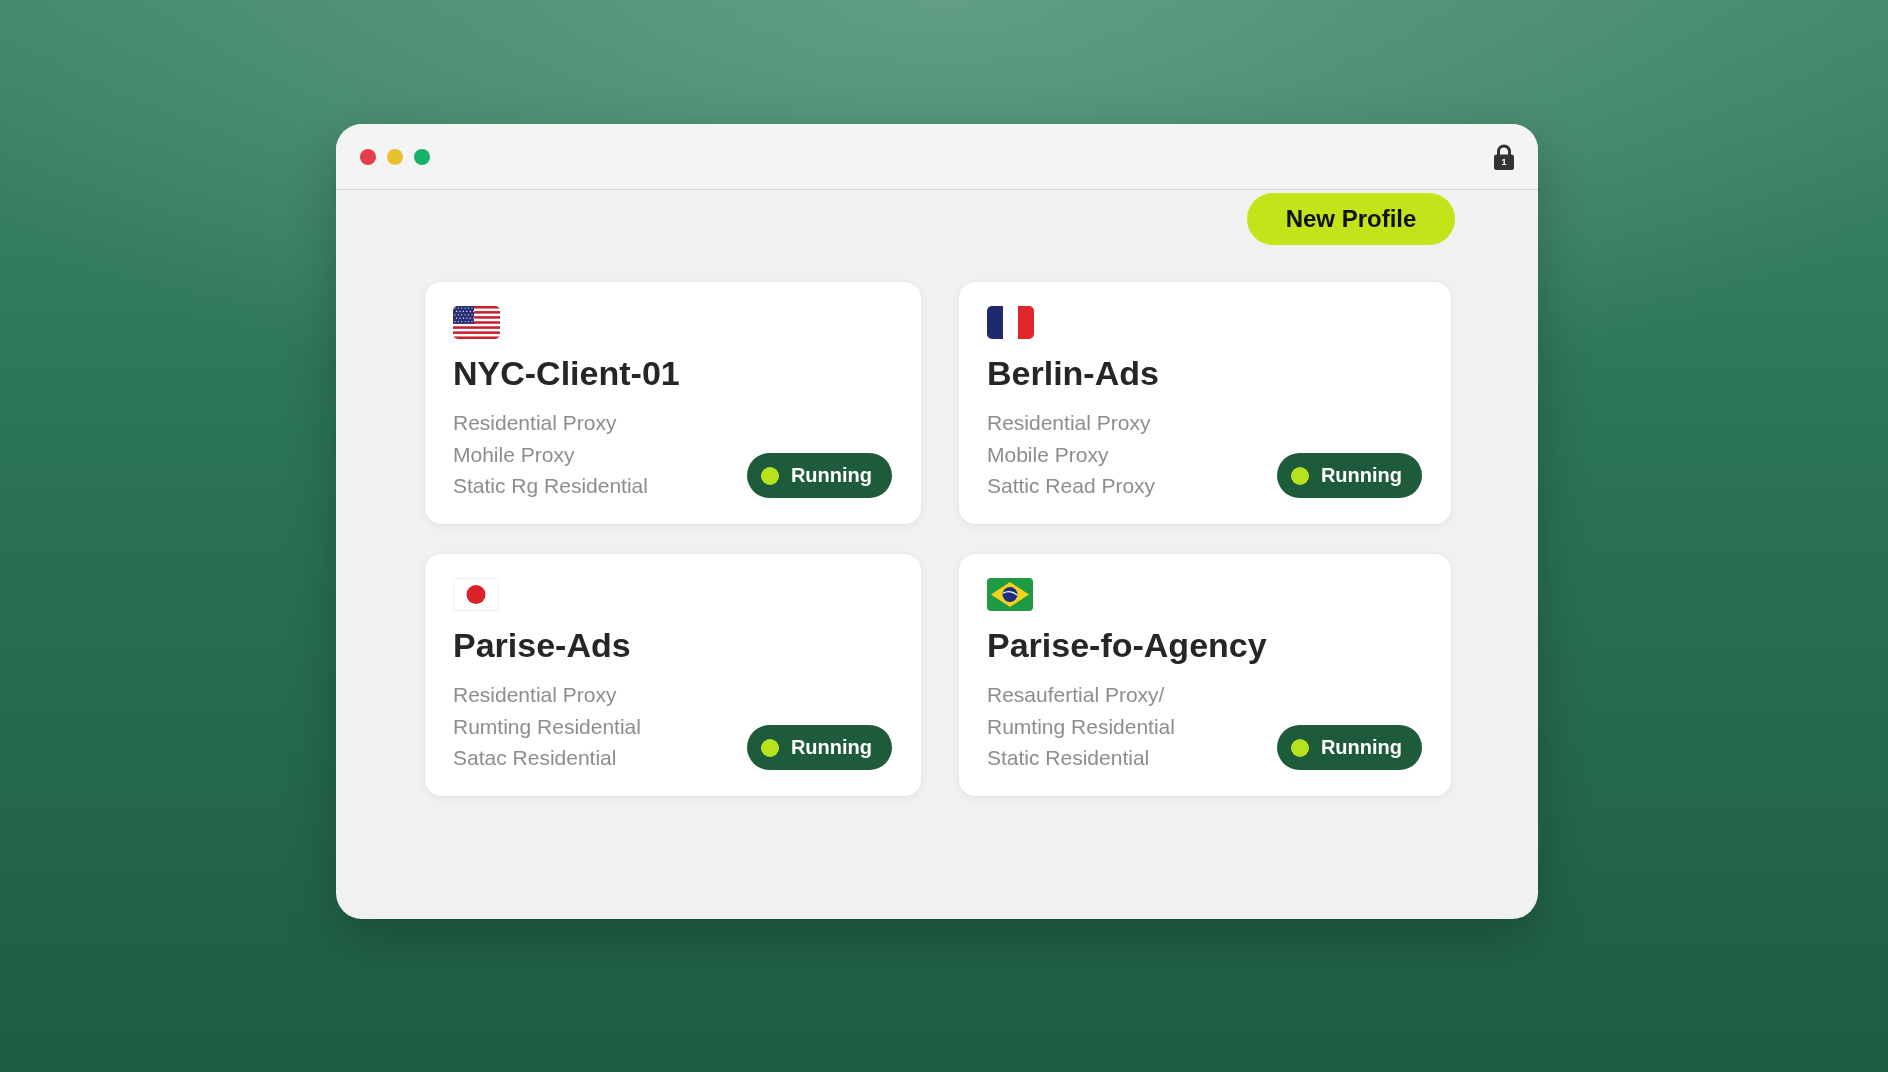 This screenshot has height=1072, width=1888. Describe the element at coordinates (551, 486) in the screenshot. I see `proxy-type: Static Rg Residential` at that location.